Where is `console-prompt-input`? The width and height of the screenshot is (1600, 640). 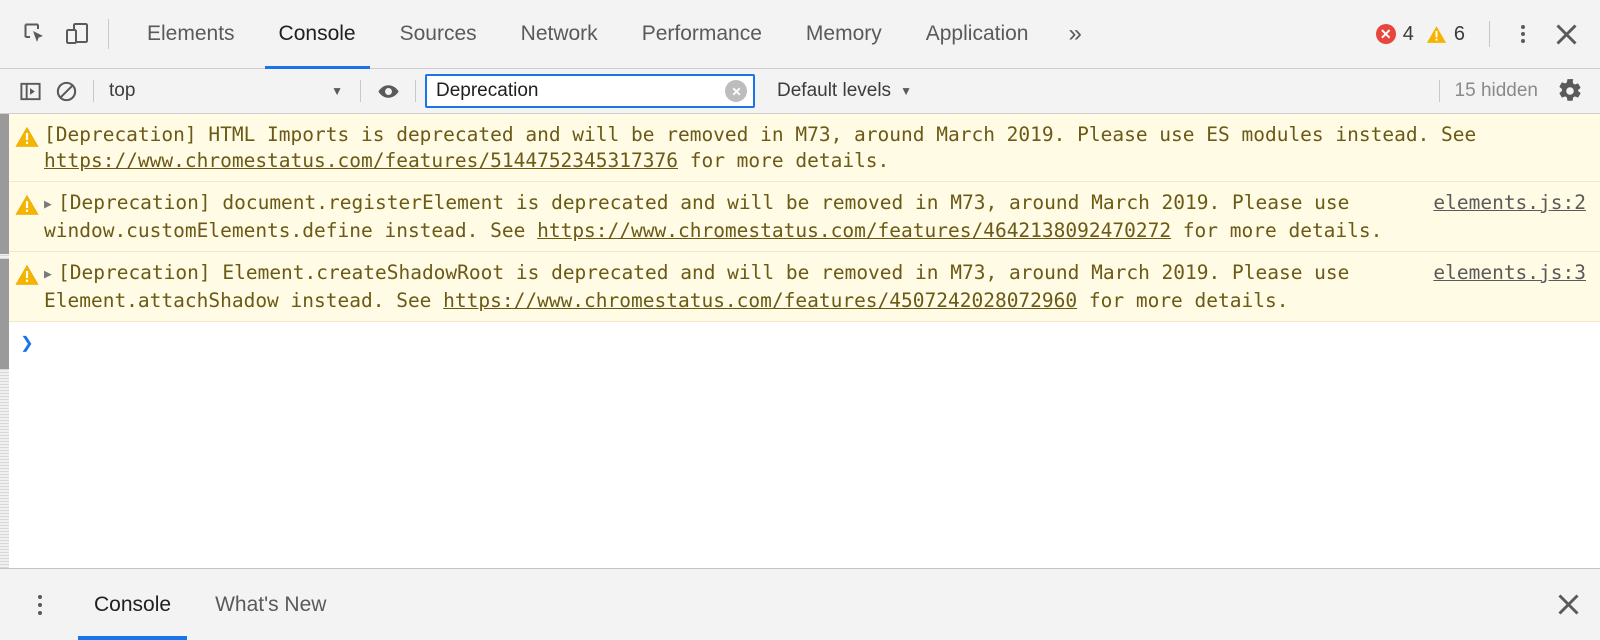
console-prompt-input is located at coordinates (815, 344).